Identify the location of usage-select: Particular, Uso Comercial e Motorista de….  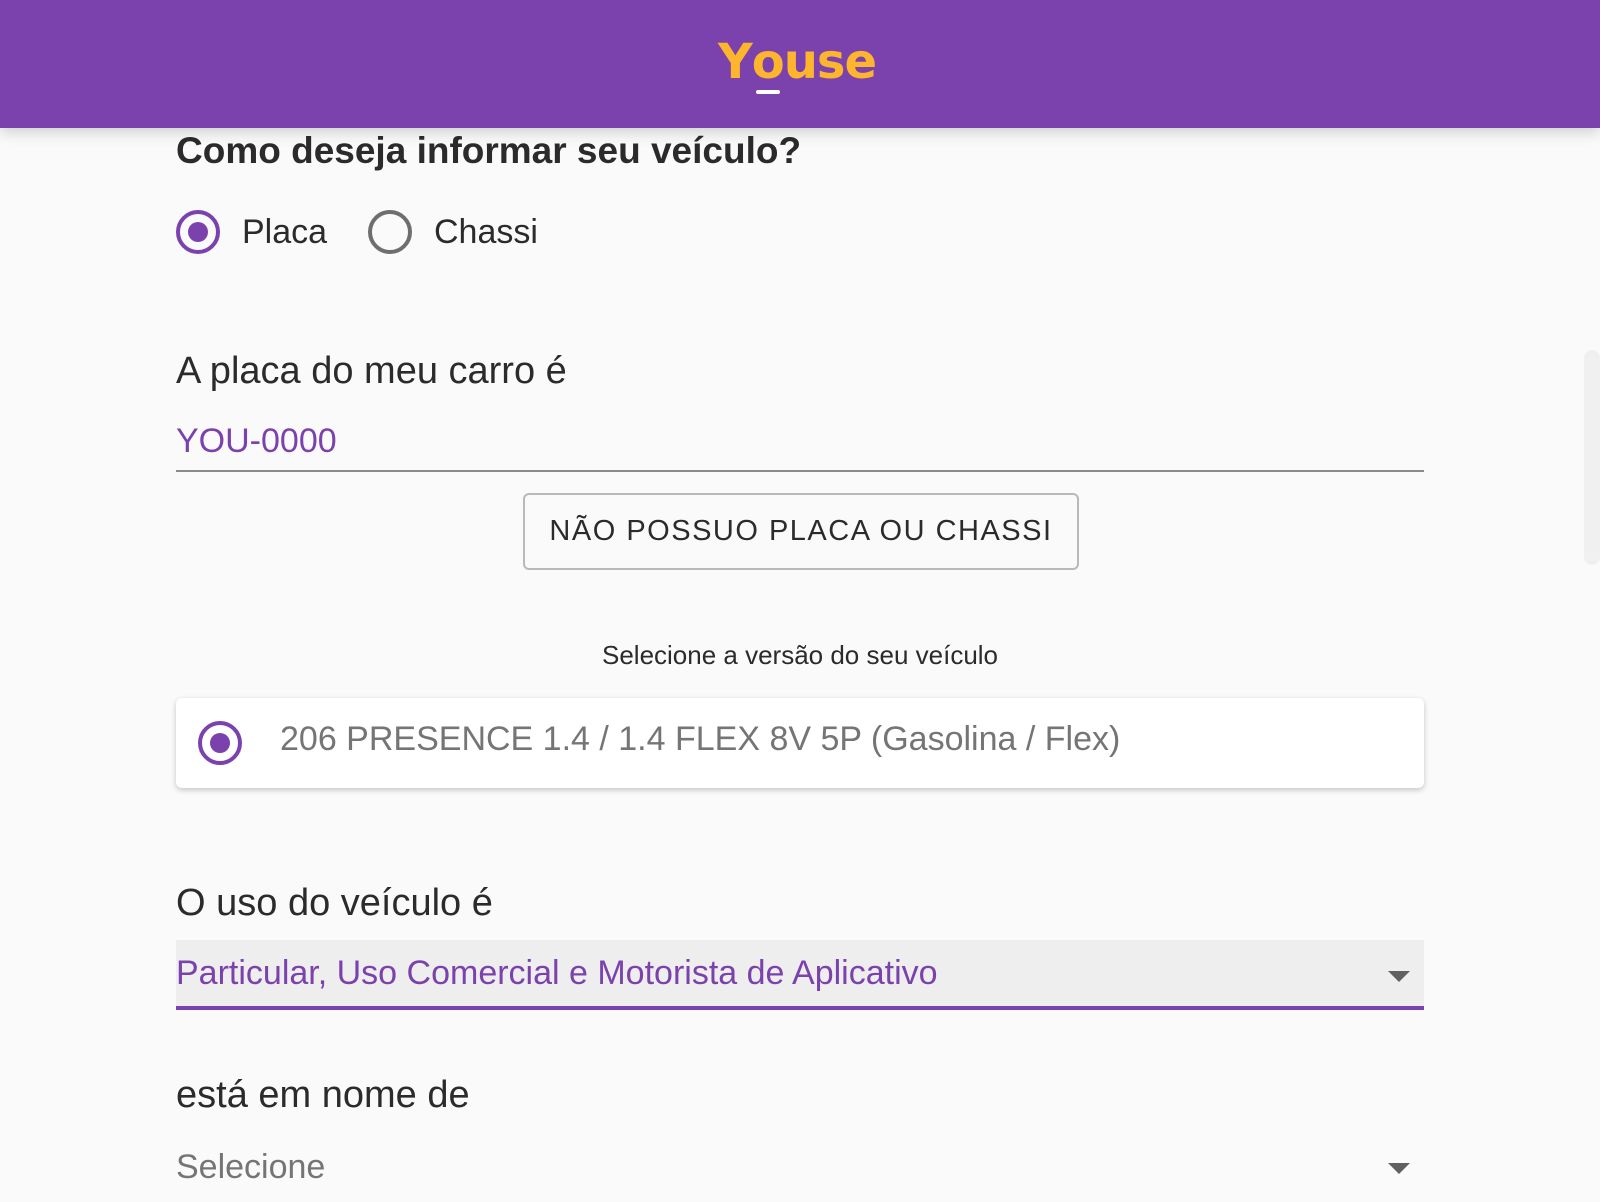
(800, 975).